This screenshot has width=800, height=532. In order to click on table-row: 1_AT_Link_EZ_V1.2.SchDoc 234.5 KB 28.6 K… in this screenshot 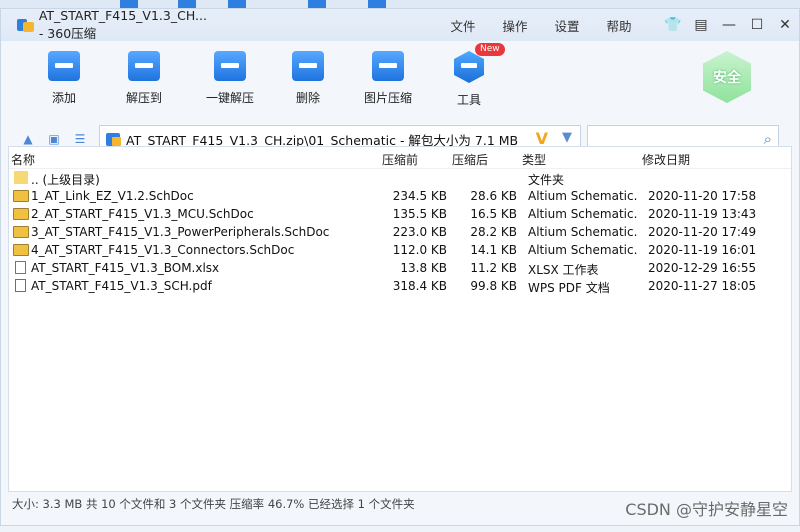, I will do `click(400, 196)`.